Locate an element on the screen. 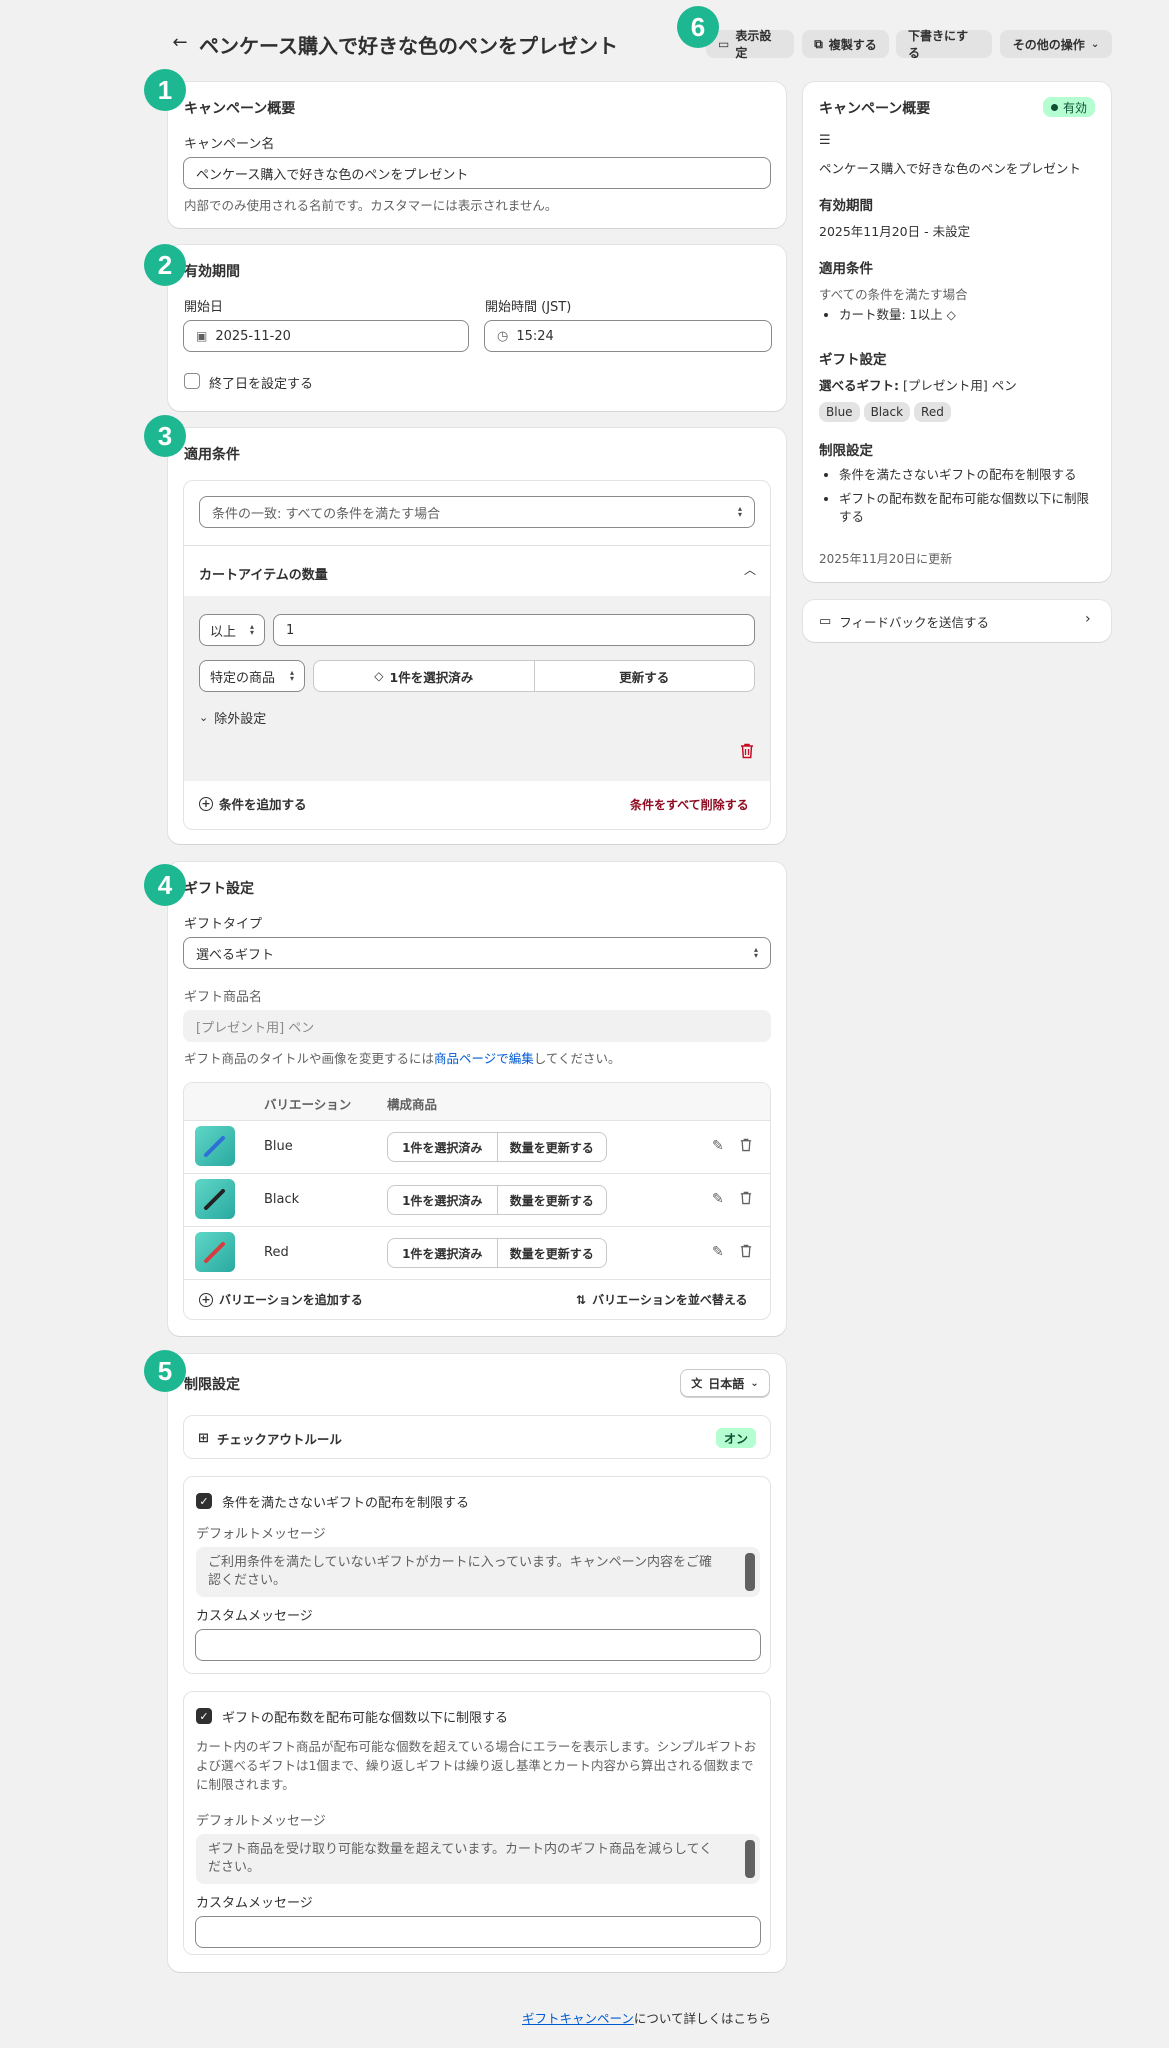 The width and height of the screenshot is (1169, 2048). variation-pill: Black is located at coordinates (887, 412).